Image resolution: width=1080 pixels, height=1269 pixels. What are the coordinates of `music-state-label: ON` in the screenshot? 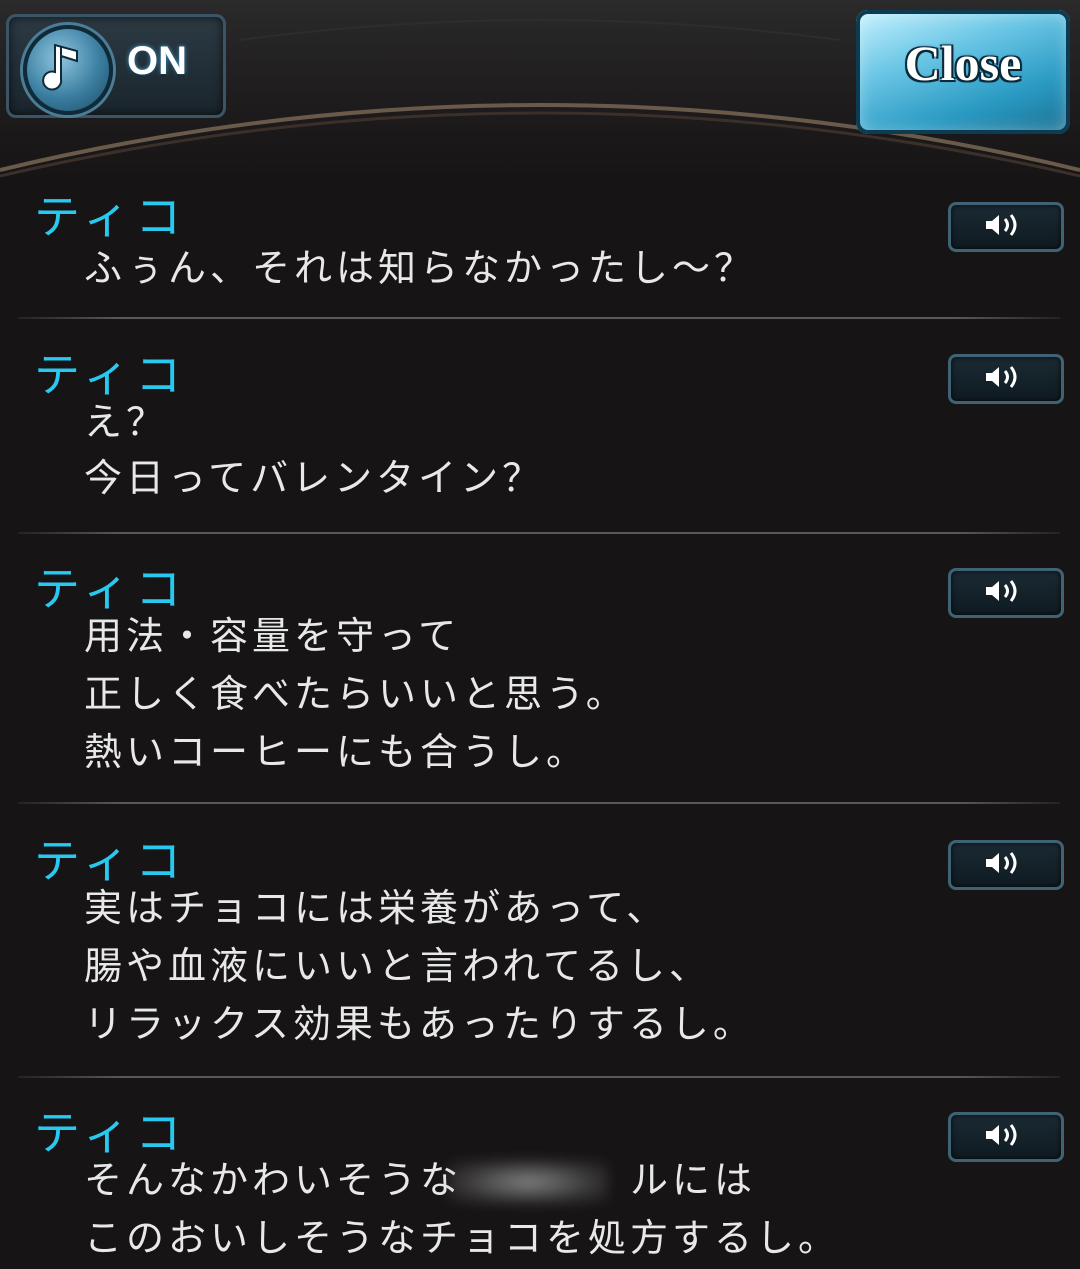 It's located at (157, 61).